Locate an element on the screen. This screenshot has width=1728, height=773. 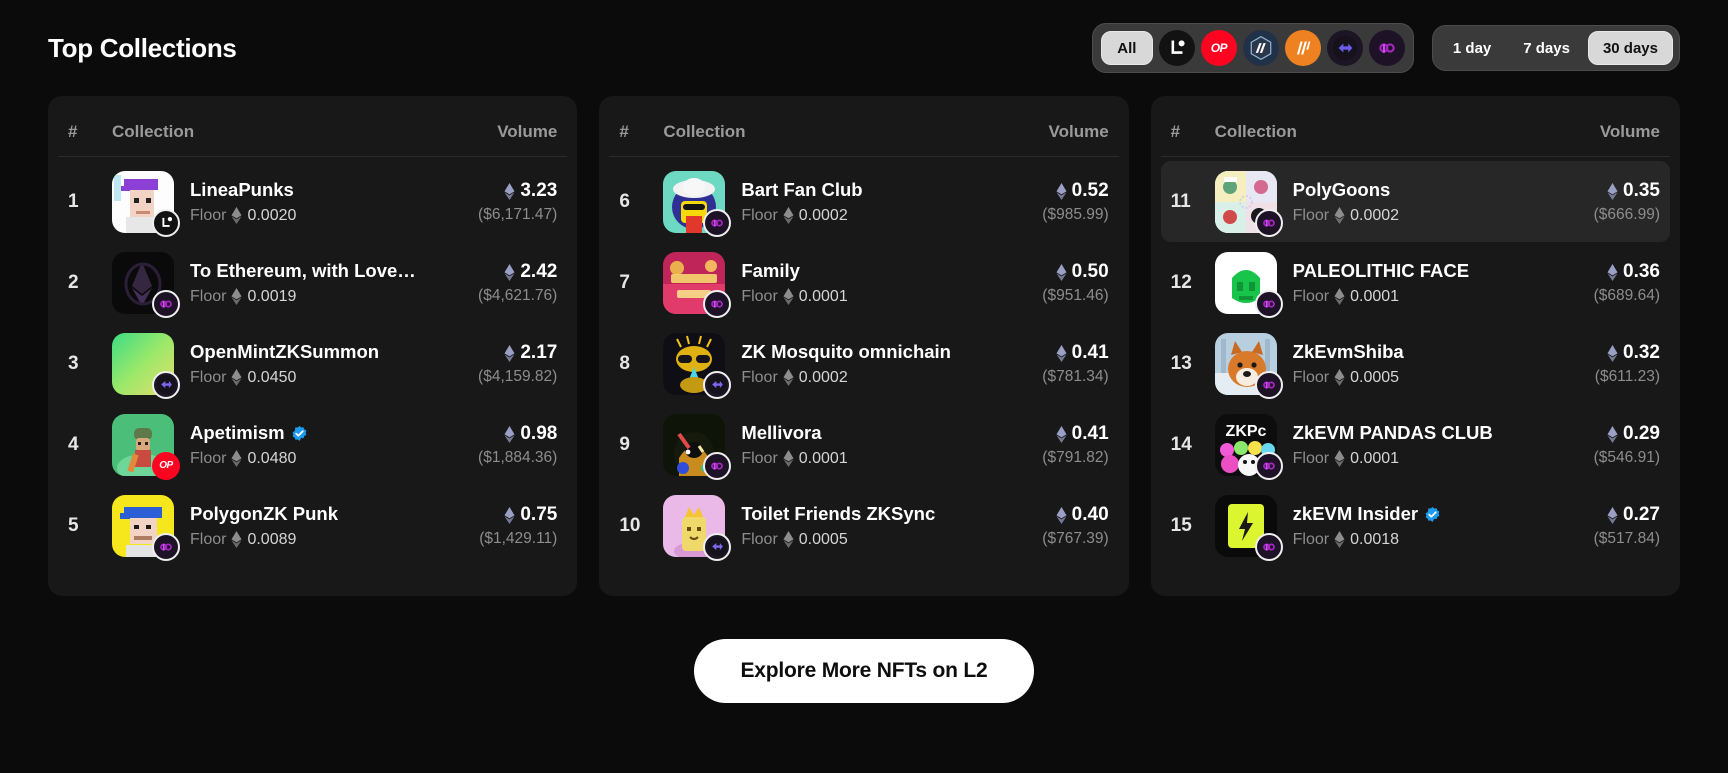
volume-eth: 0.35 is located at coordinates (1627, 191).